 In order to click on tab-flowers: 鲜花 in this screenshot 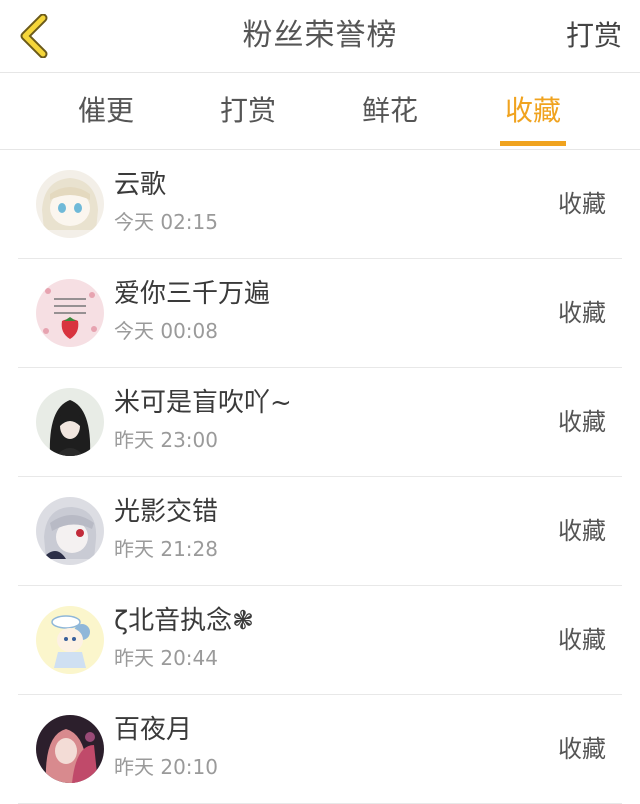, I will do `click(390, 111)`.